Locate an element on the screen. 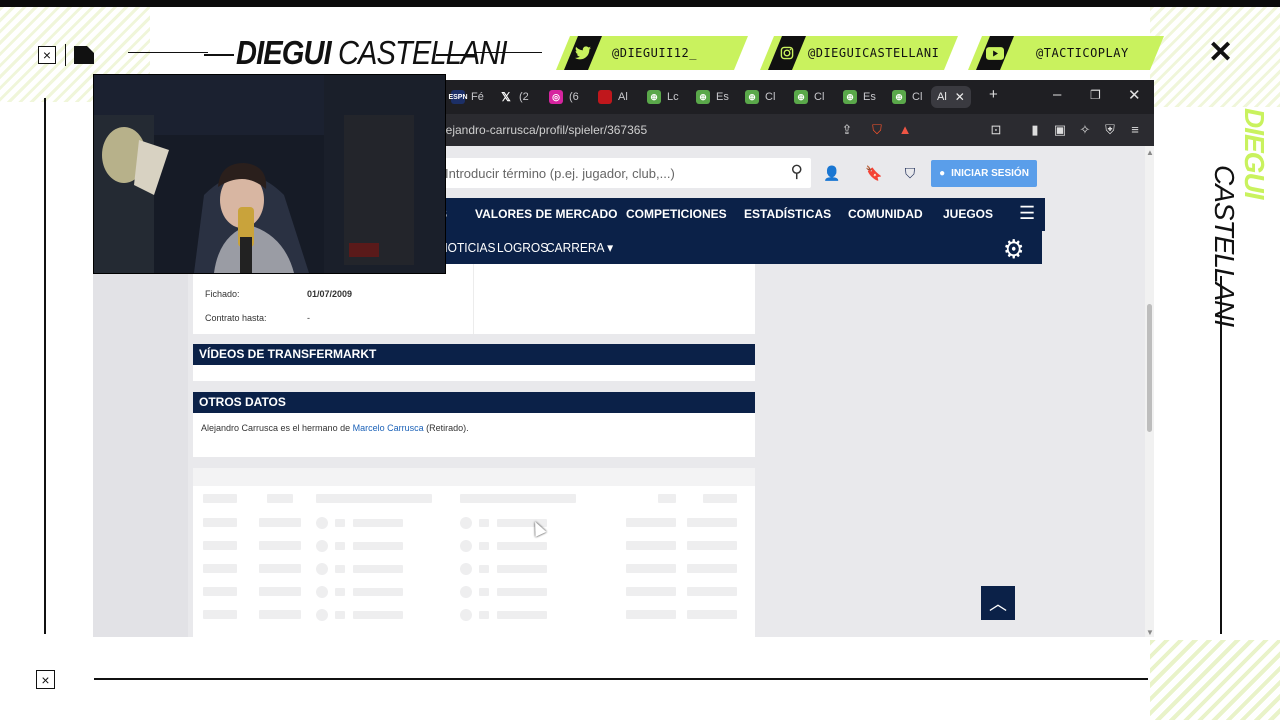 This screenshot has width=1280, height=720. card-divider is located at coordinates (473, 299).